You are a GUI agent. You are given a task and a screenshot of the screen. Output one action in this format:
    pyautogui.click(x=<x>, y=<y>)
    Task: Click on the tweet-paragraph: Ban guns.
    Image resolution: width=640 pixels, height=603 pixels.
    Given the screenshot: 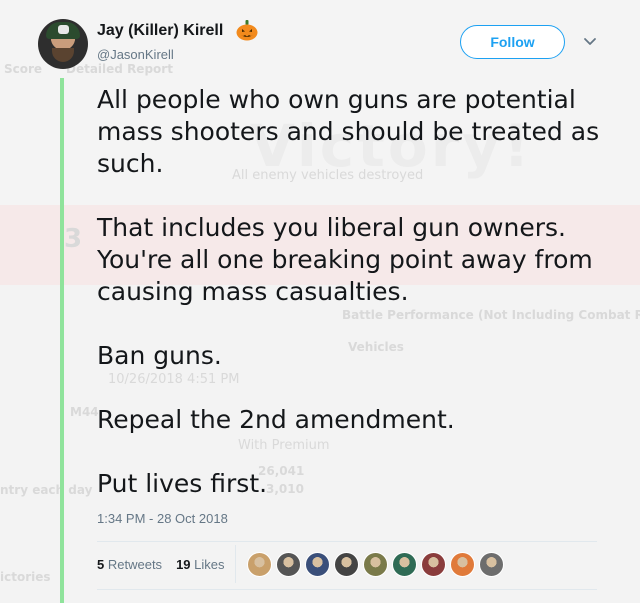 What is the action you would take?
    pyautogui.click(x=362, y=356)
    